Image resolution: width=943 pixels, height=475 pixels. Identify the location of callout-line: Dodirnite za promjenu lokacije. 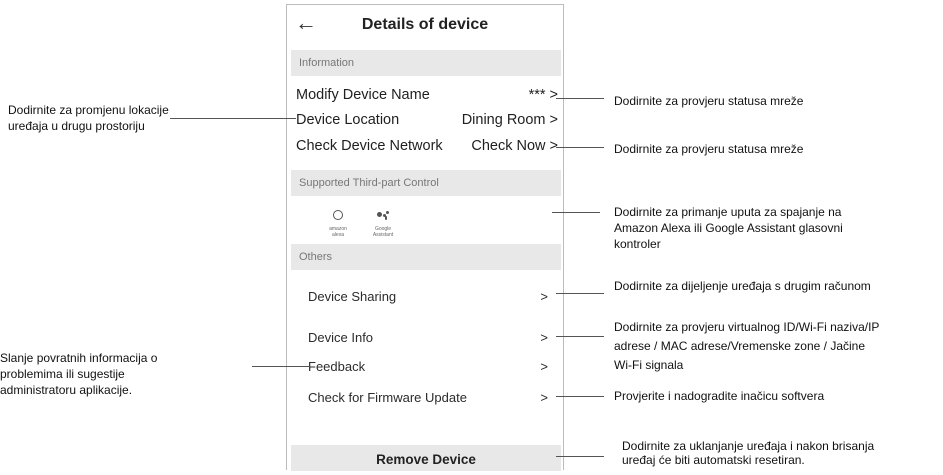
(88, 110).